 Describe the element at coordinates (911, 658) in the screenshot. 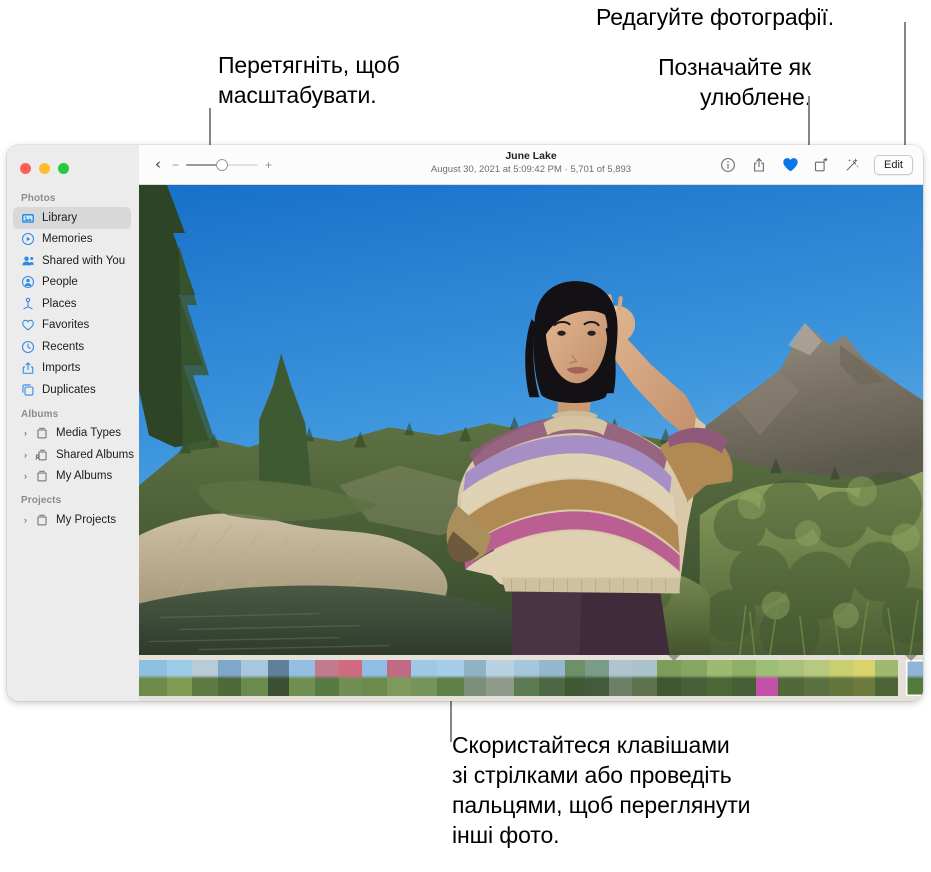

I see `filmstrip-end-marker-icon` at that location.